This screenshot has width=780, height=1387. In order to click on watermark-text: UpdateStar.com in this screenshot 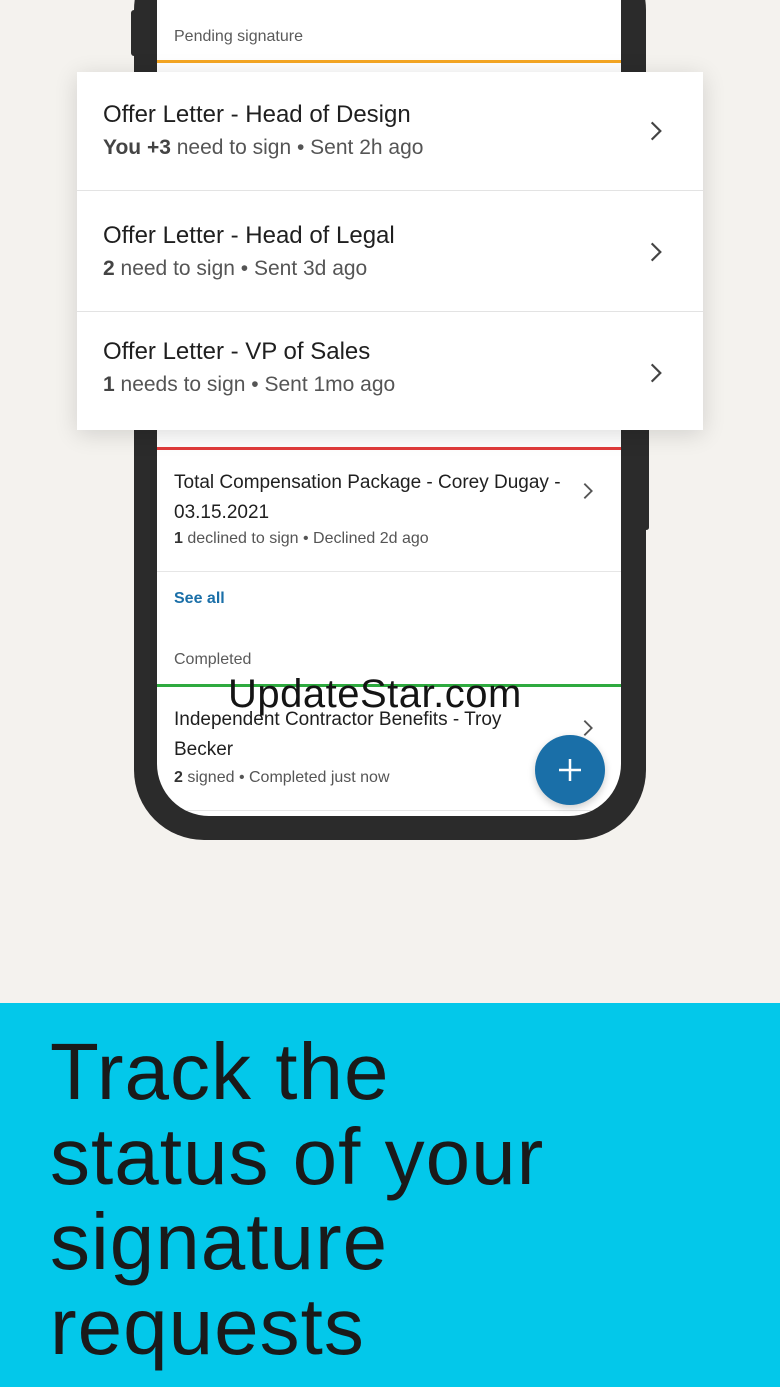, I will do `click(375, 694)`.